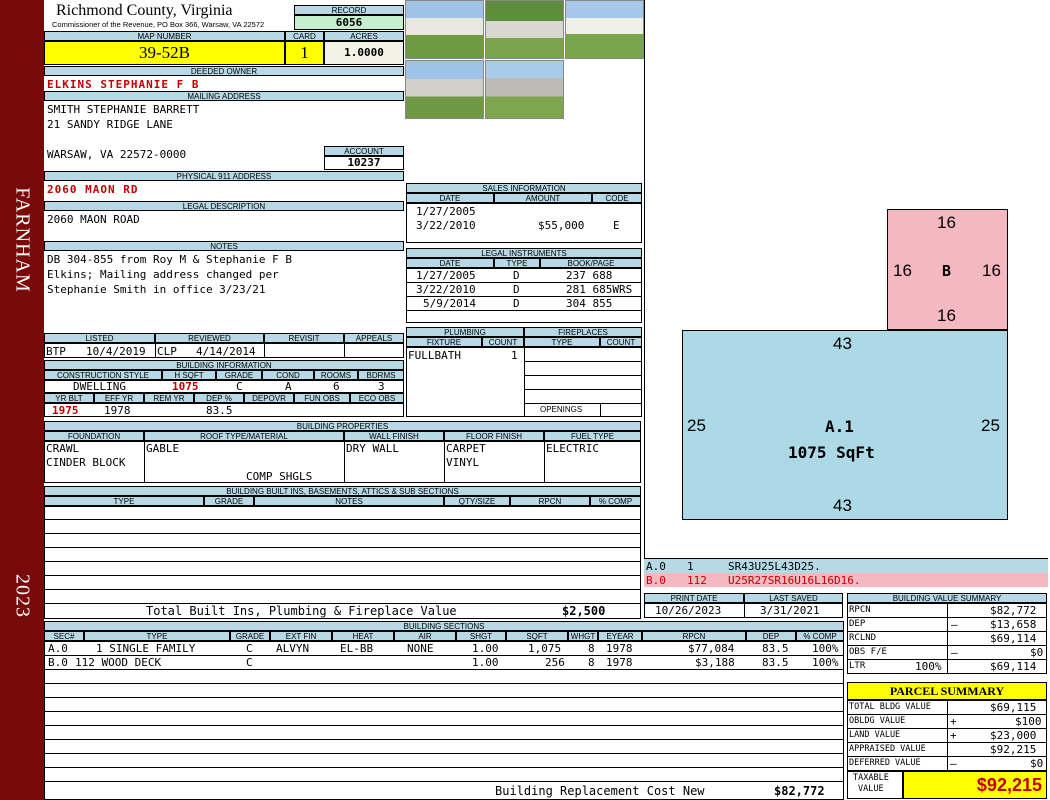 The image size is (1050, 800). I want to click on col-sec-rpcn: RPCN, so click(694, 636).